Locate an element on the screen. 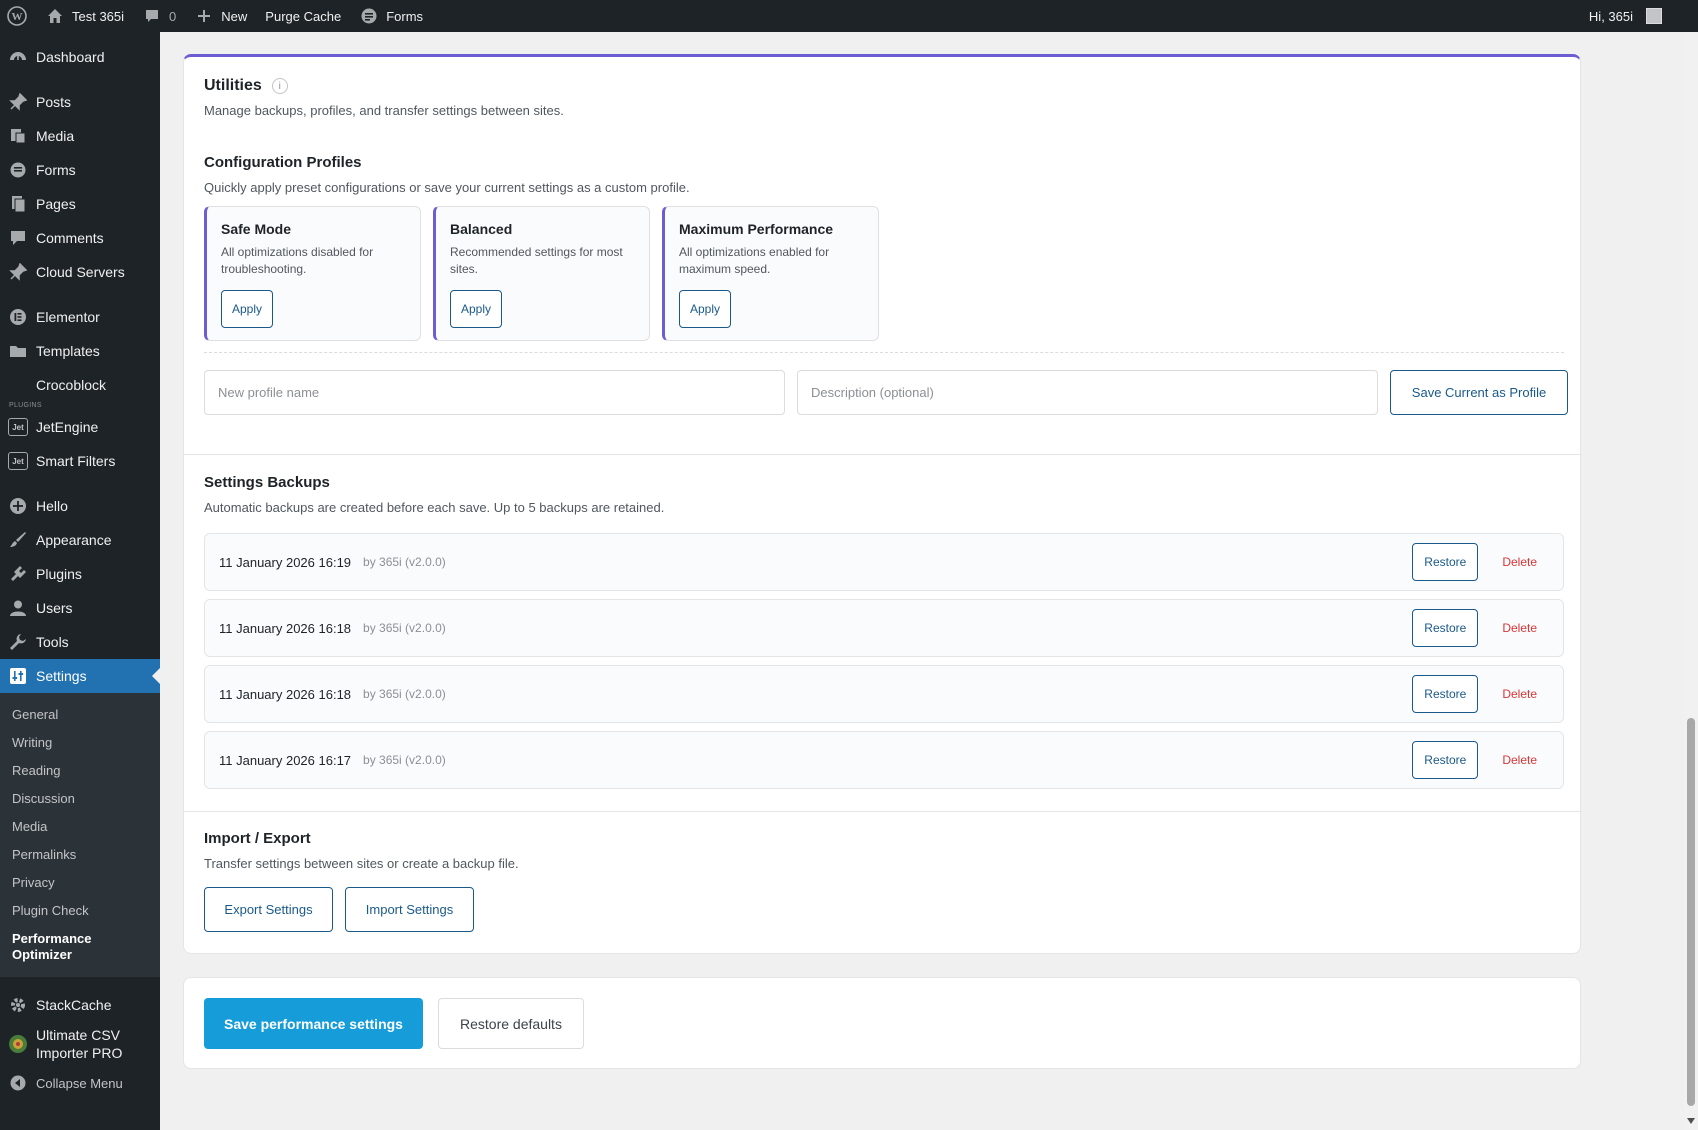 The image size is (1698, 1130). menu-templates: Templates is located at coordinates (80, 351).